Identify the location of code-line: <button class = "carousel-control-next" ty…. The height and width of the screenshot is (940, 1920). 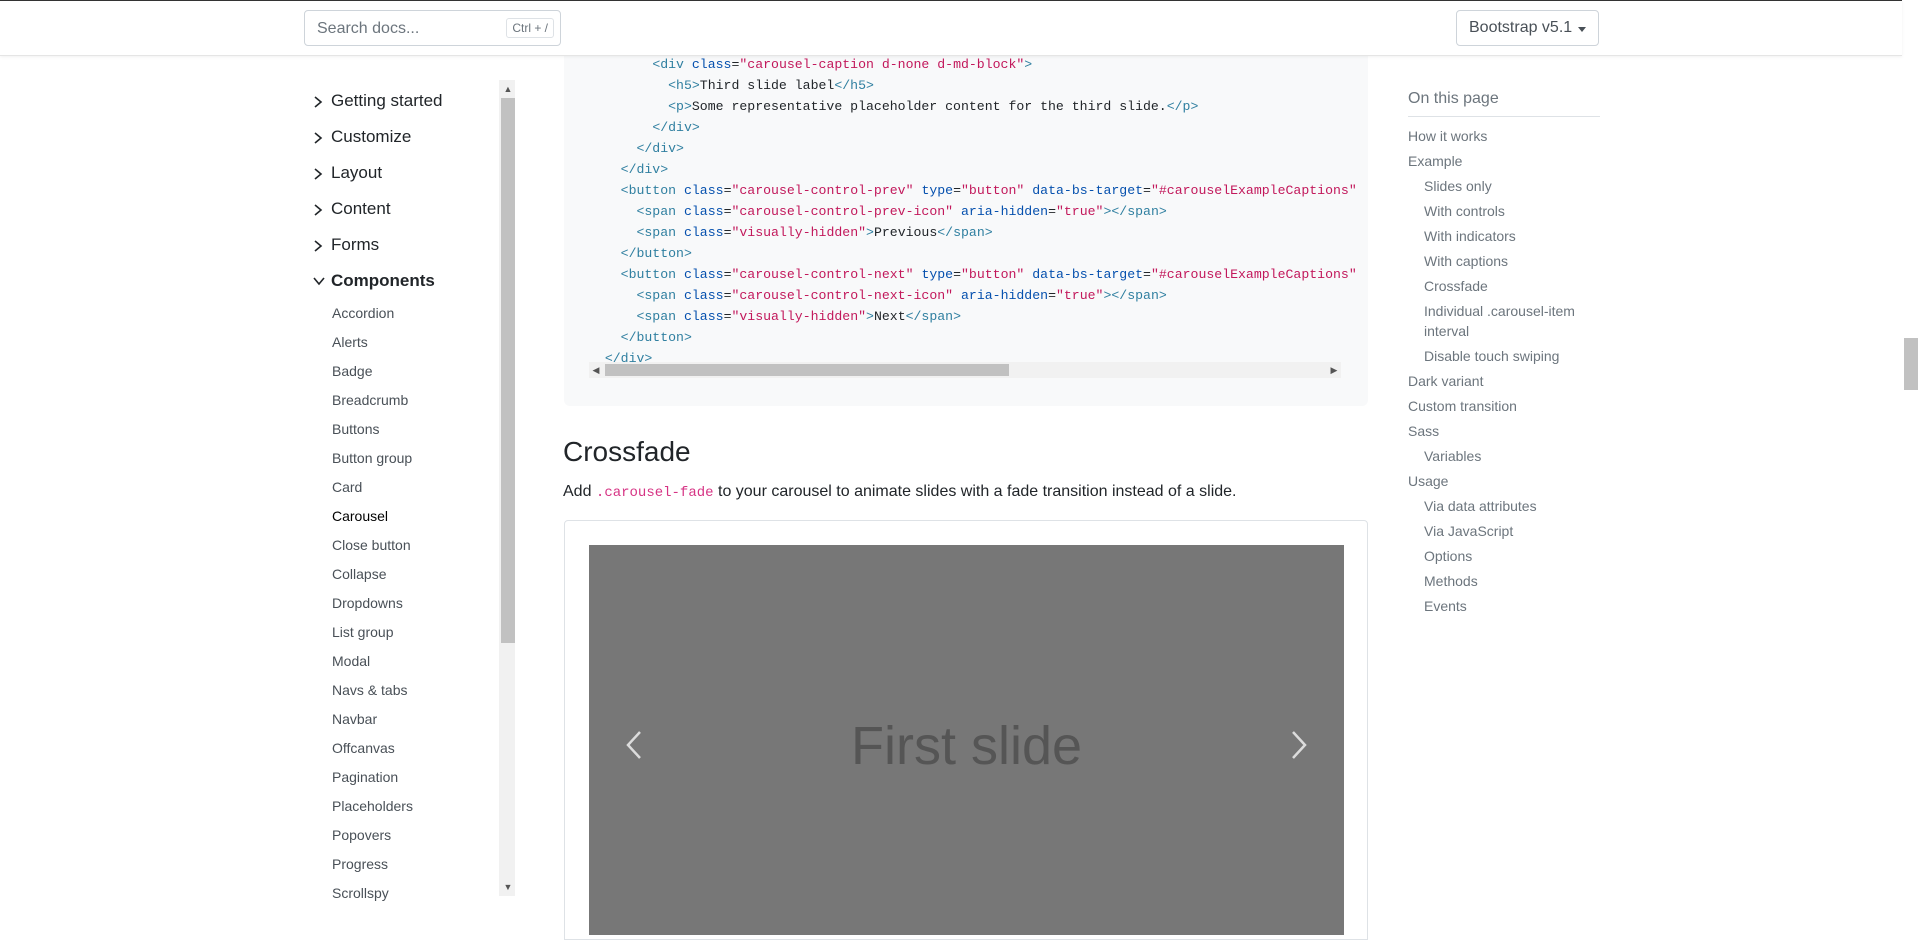
(973, 274).